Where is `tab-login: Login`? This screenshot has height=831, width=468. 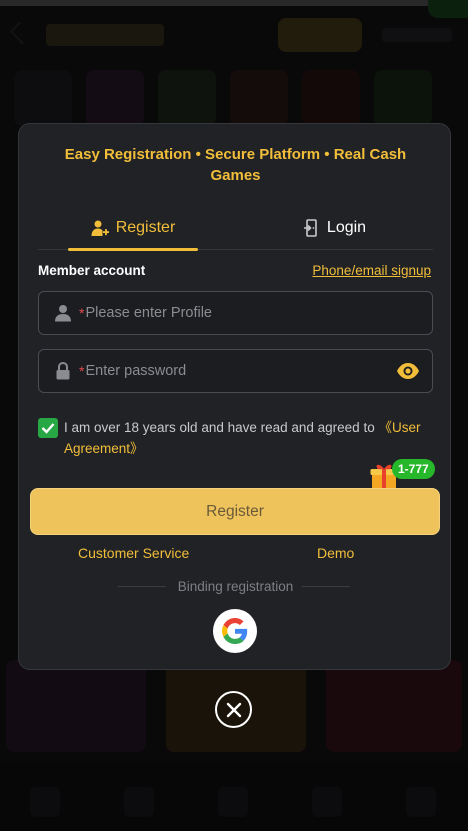
tab-login: Login is located at coordinates (335, 228).